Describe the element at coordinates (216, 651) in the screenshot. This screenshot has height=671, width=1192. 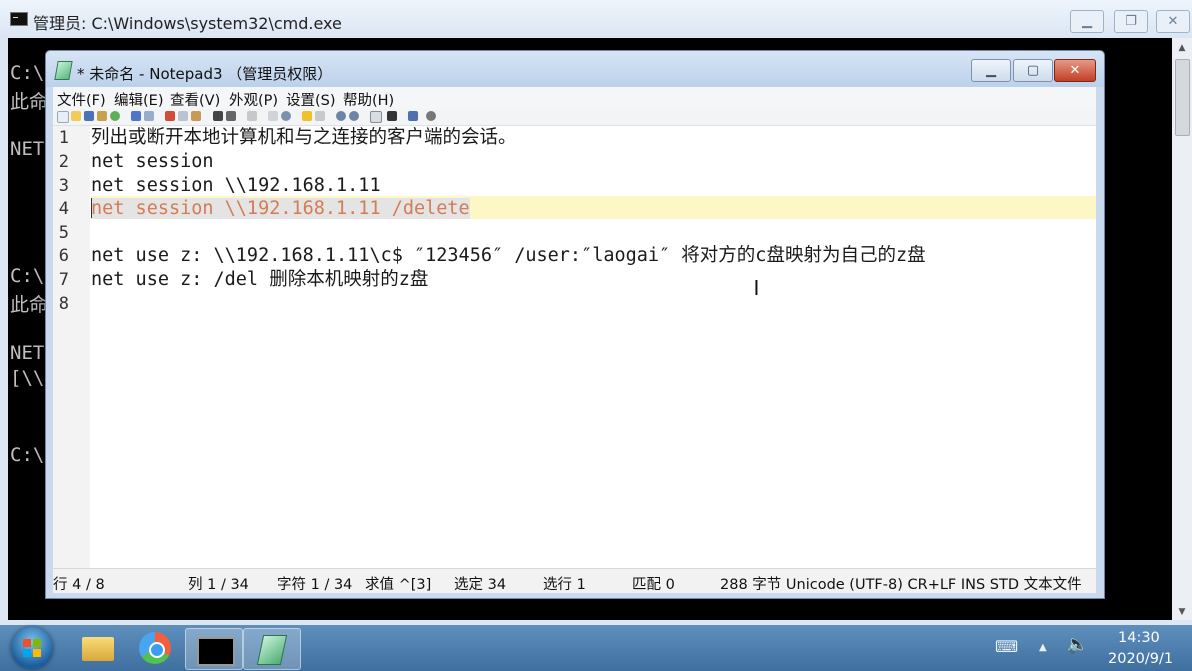
I see `cmd-icon` at that location.